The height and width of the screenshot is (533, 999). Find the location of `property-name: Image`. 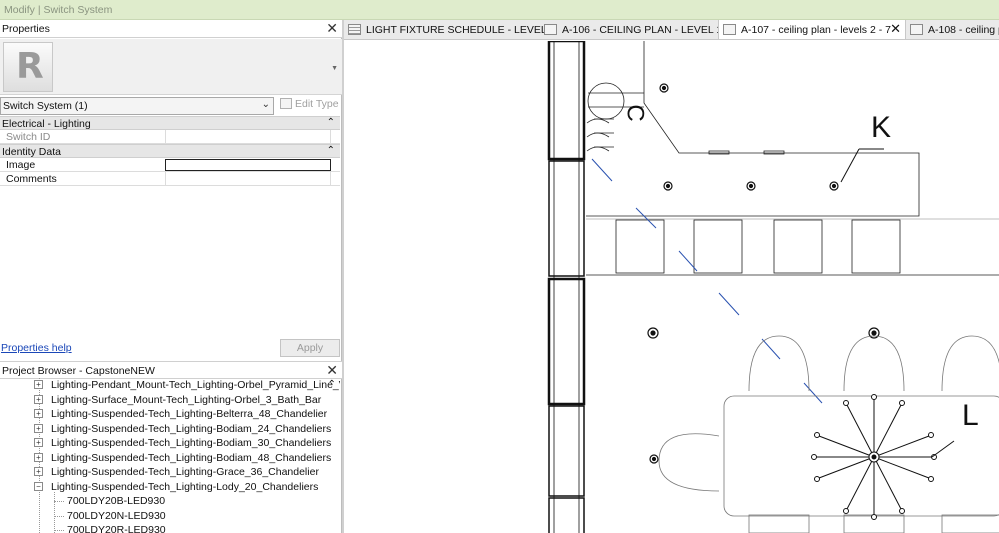

property-name: Image is located at coordinates (21, 165).